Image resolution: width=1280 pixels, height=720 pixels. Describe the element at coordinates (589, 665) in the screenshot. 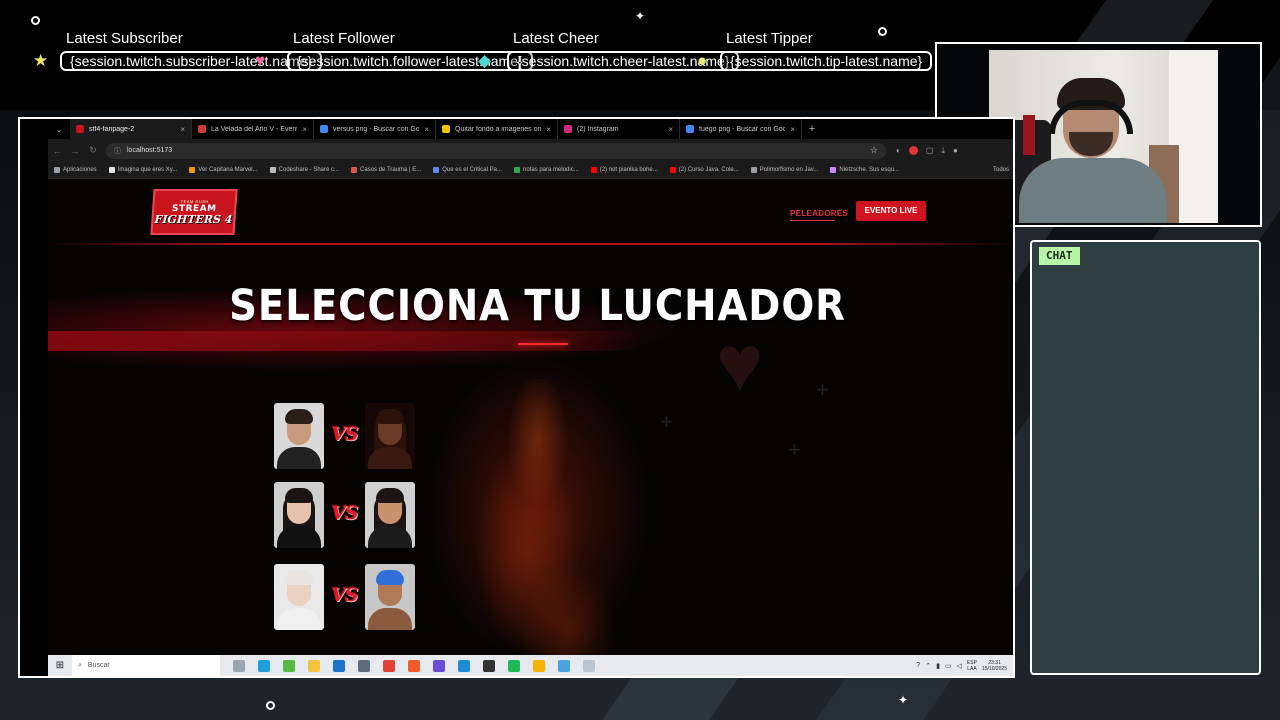

I see `app-light-icon` at that location.